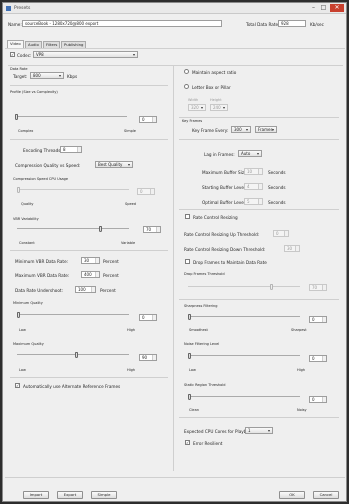  Describe the element at coordinates (85, 289) in the screenshot. I see `undershoot-spinbox: 100` at that location.